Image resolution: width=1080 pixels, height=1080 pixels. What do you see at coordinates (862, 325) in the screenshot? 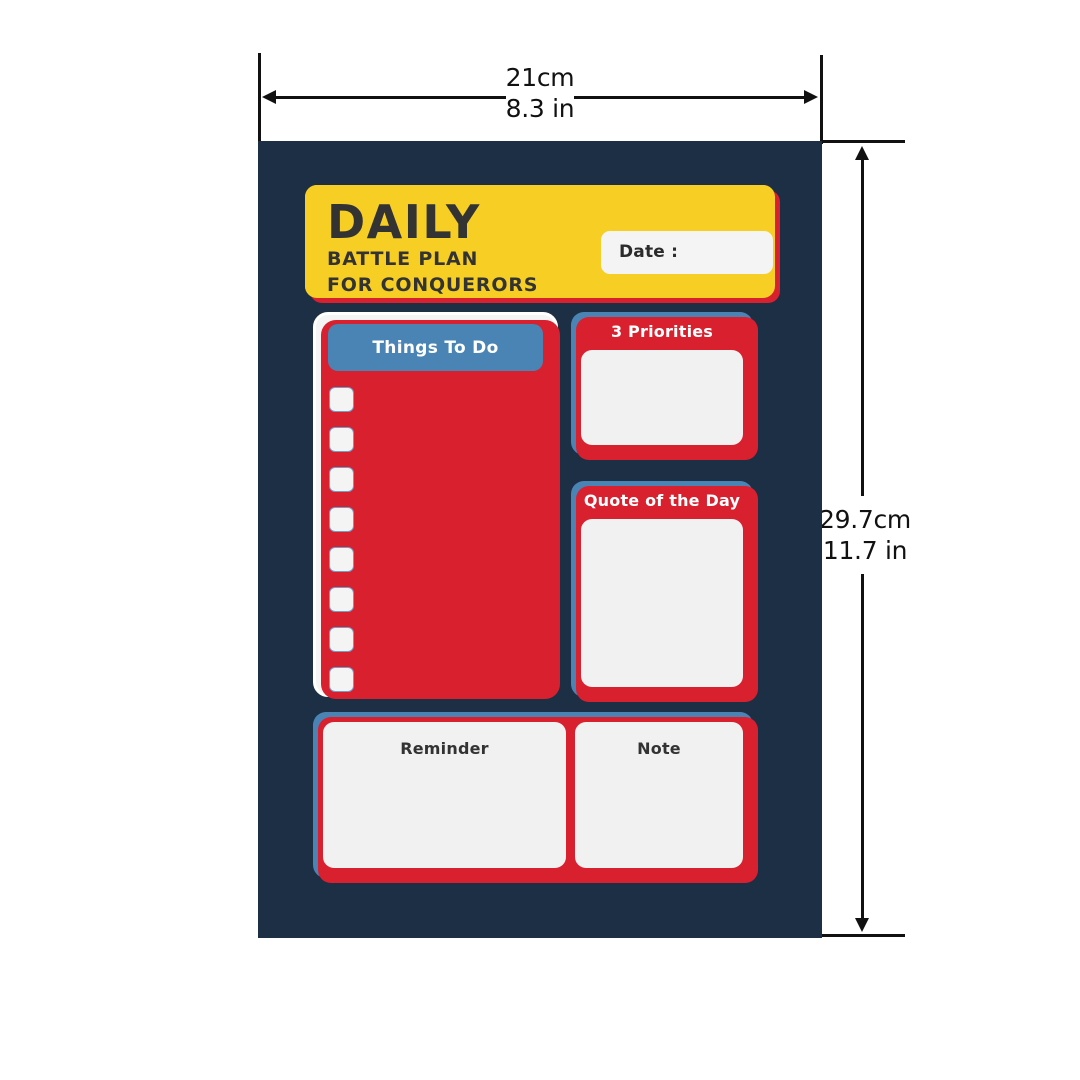
I see `arrow-shaft-top` at bounding box center [862, 325].